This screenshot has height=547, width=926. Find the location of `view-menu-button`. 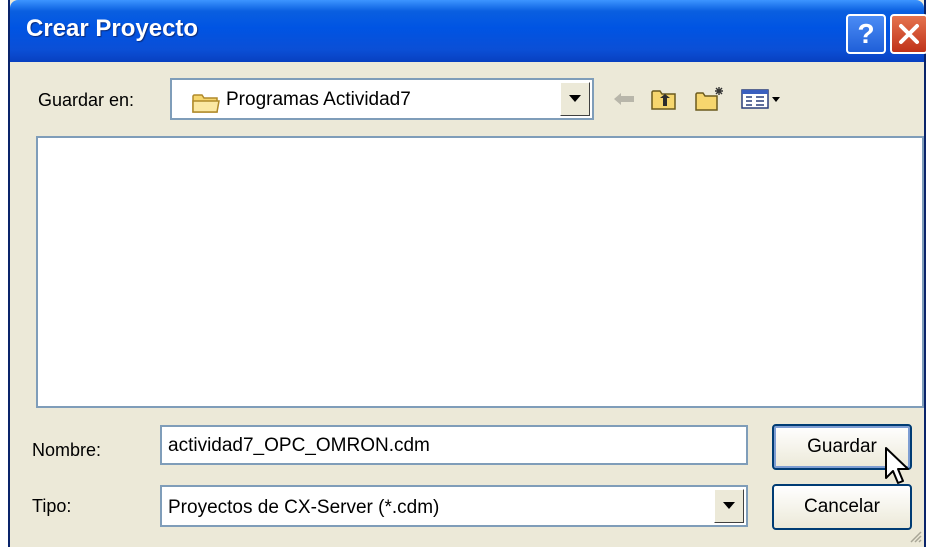

view-menu-button is located at coordinates (761, 99).